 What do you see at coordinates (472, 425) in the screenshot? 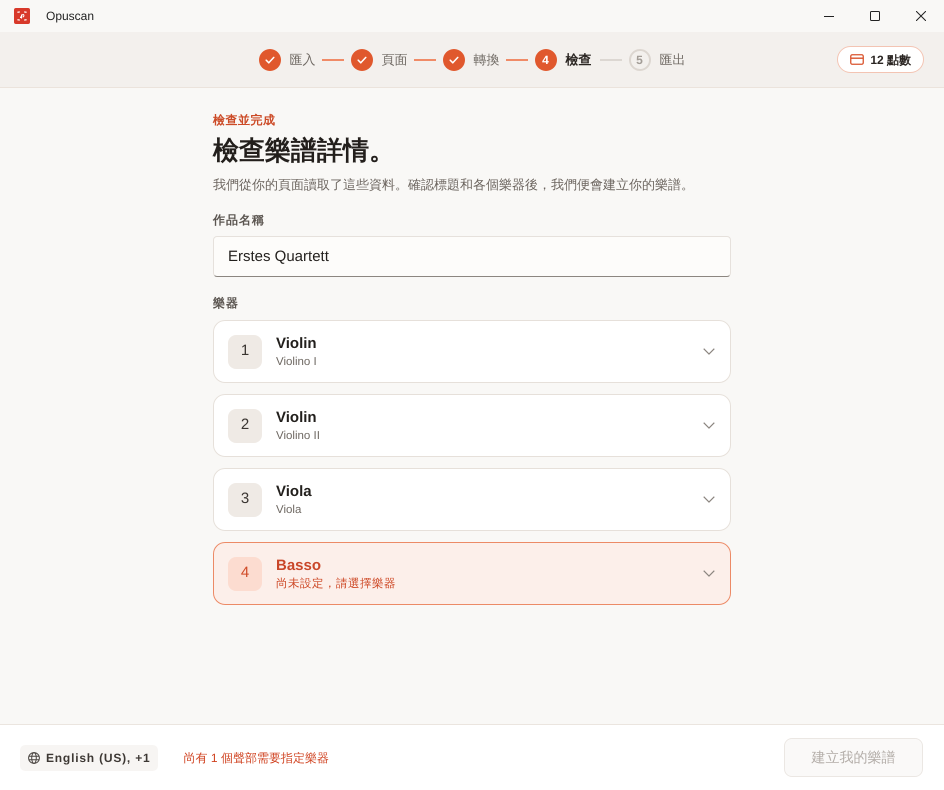
I see `instrument-card: 2 Violin Violino II` at bounding box center [472, 425].